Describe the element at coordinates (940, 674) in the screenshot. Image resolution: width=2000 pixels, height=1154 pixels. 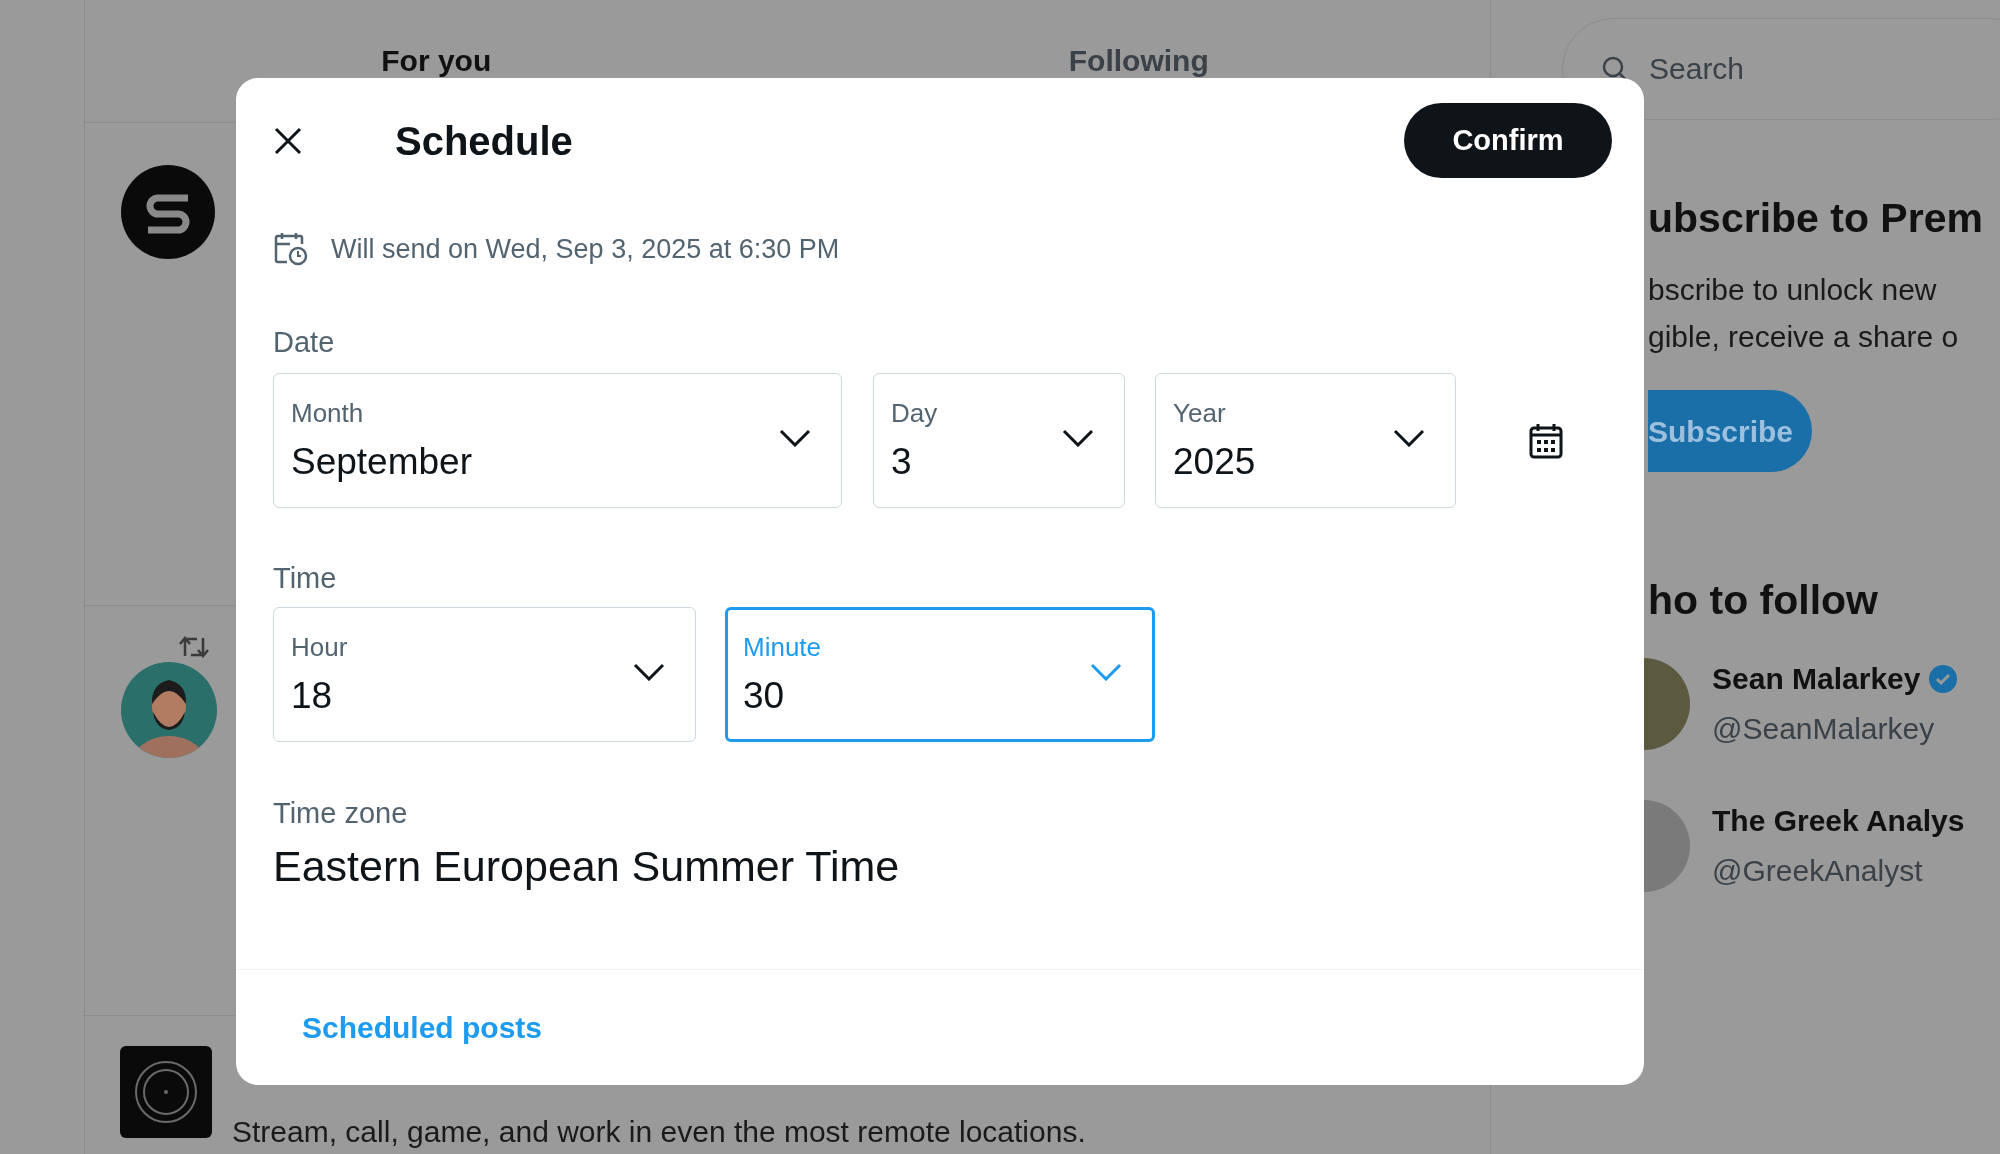
I see `dropdown-field: Minute 30` at that location.